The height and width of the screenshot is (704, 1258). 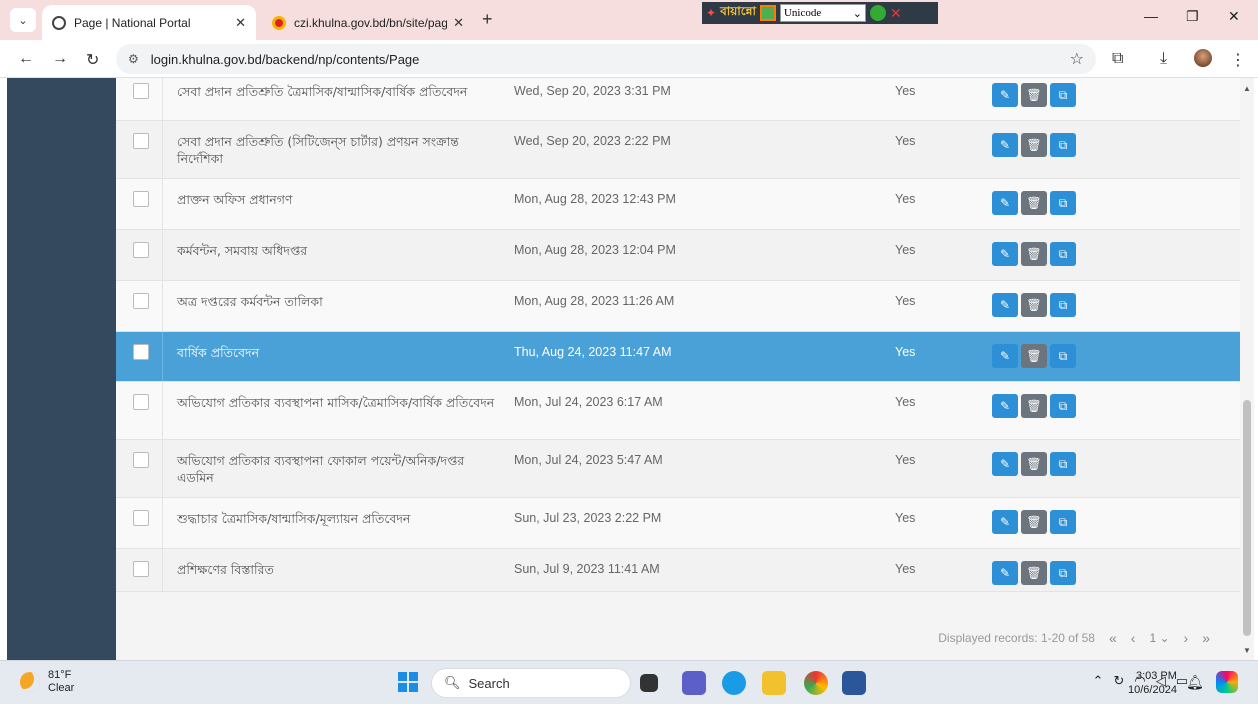 What do you see at coordinates (1163, 59) in the screenshot?
I see `download-icon: ⤓` at bounding box center [1163, 59].